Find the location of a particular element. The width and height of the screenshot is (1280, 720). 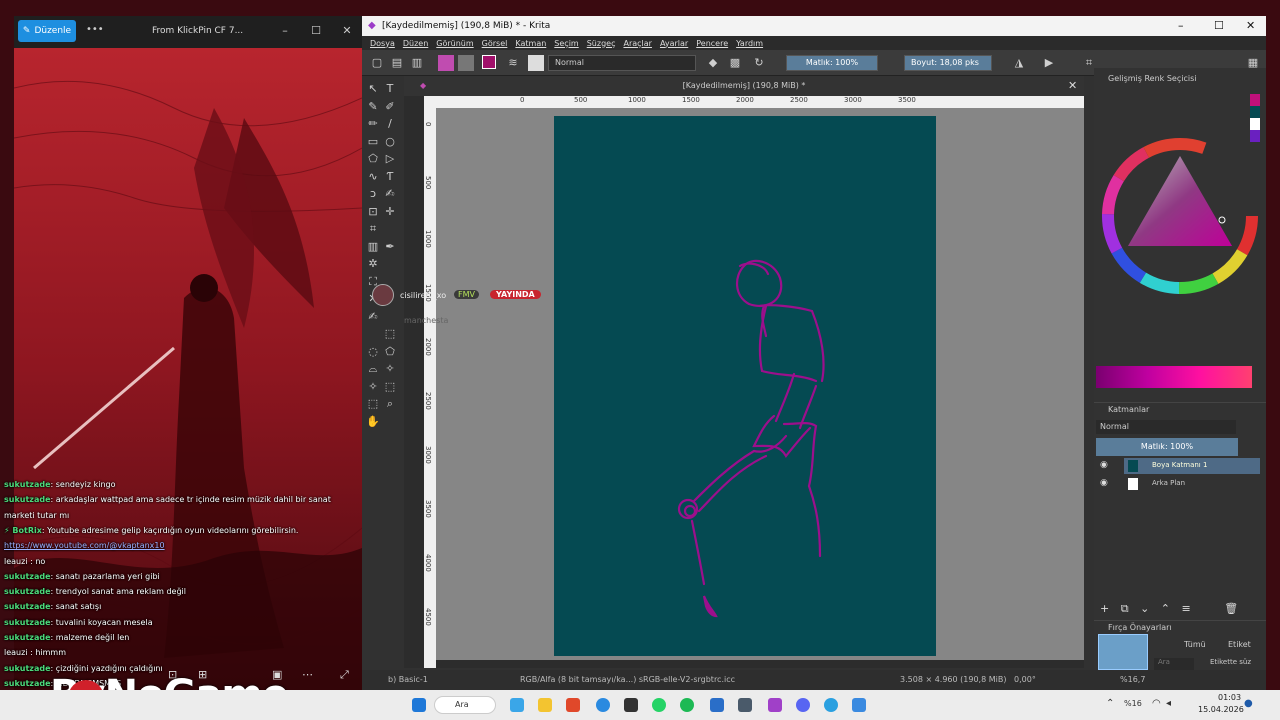

contiguous-select-icon: ✧ is located at coordinates (390, 369).